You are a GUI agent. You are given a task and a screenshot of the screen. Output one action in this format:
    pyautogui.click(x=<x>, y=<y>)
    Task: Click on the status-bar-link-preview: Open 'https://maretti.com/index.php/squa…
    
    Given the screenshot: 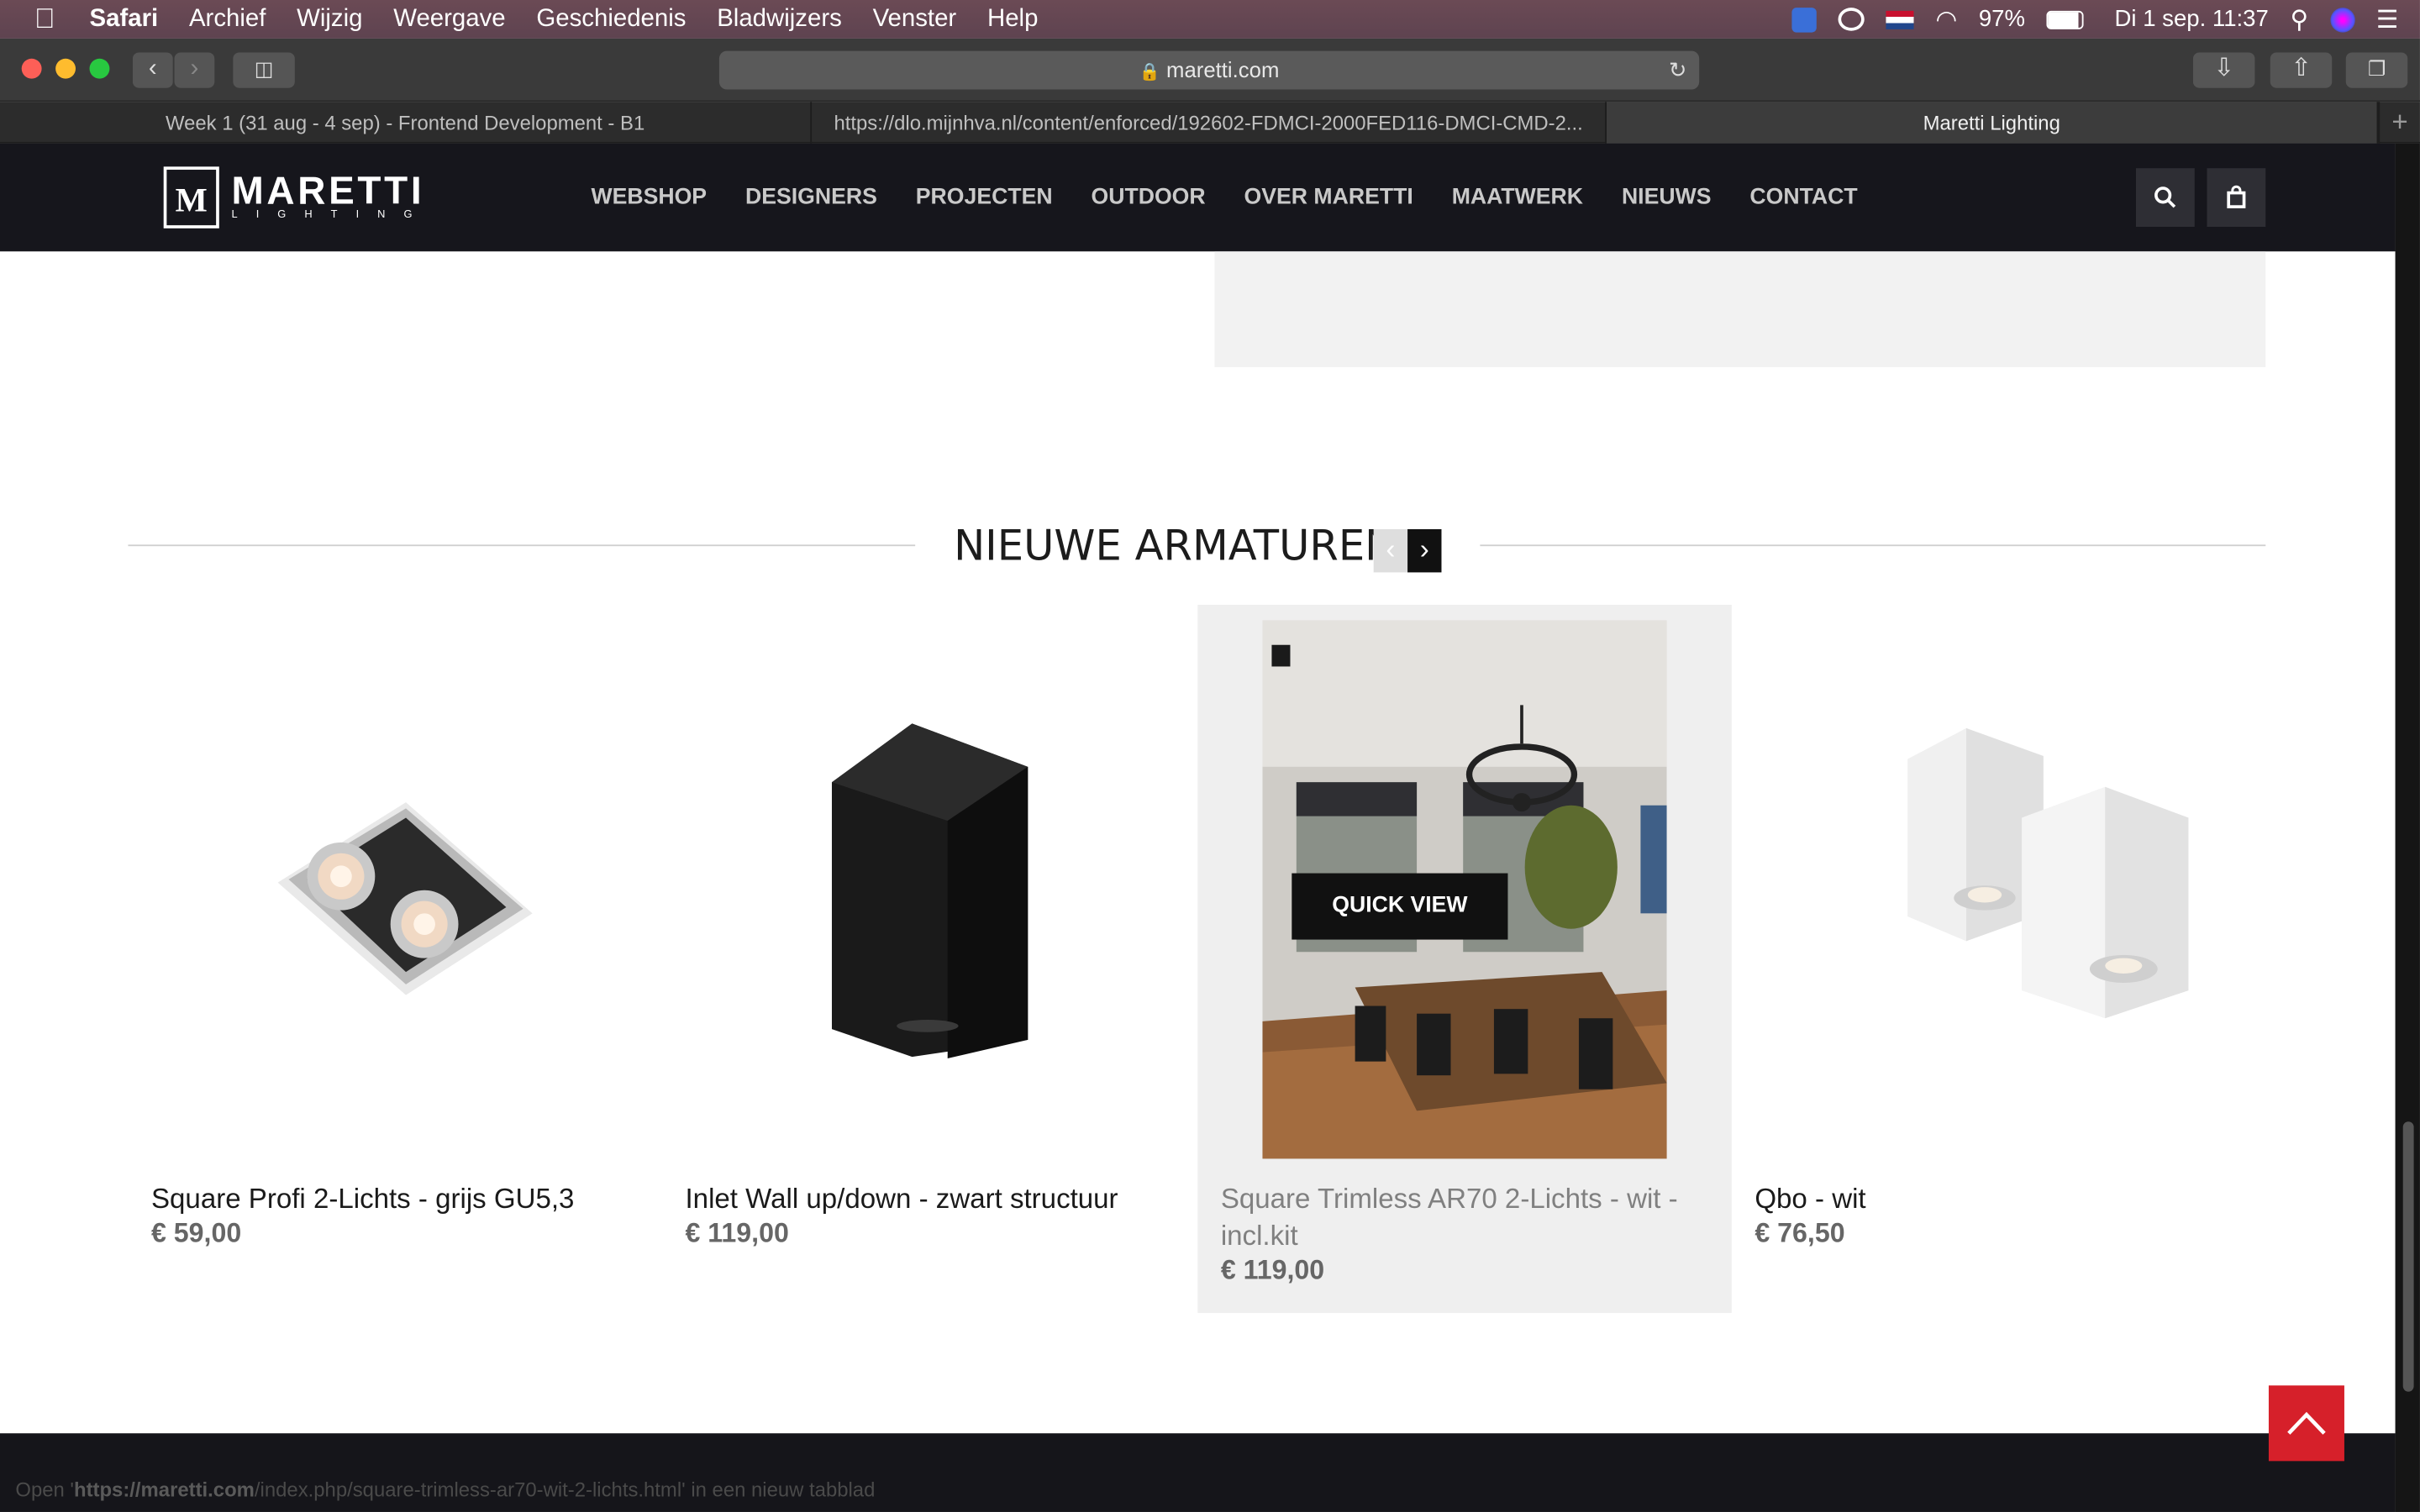 What is the action you would take?
    pyautogui.click(x=446, y=1490)
    